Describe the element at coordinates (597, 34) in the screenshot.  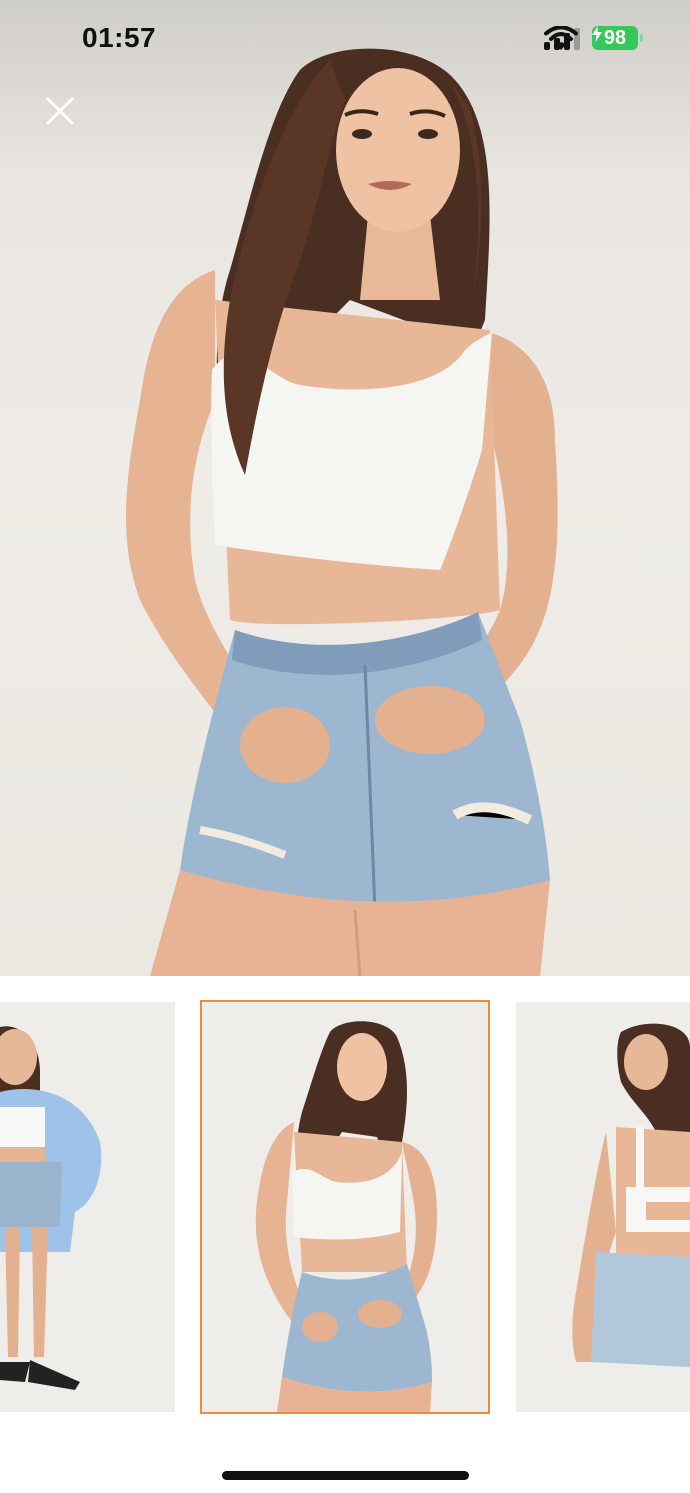
I see `charging-bolt-icon` at that location.